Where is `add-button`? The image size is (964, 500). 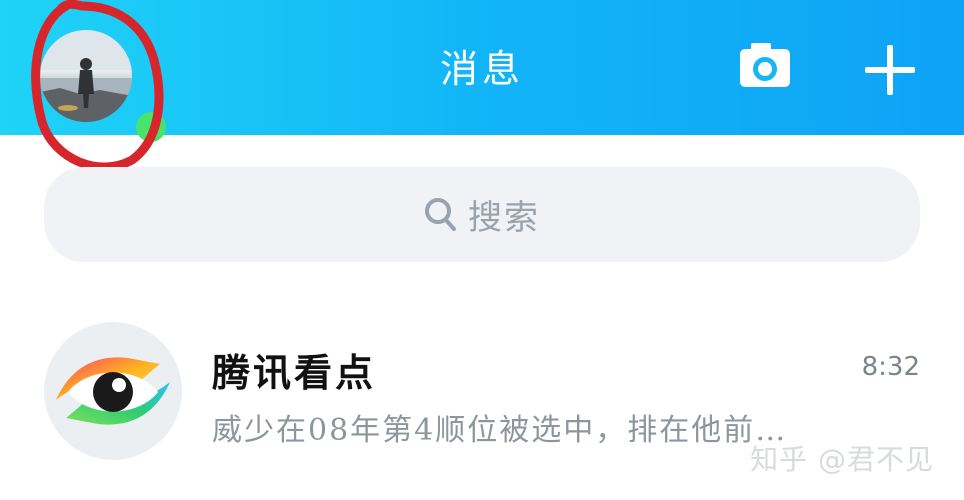 add-button is located at coordinates (890, 70).